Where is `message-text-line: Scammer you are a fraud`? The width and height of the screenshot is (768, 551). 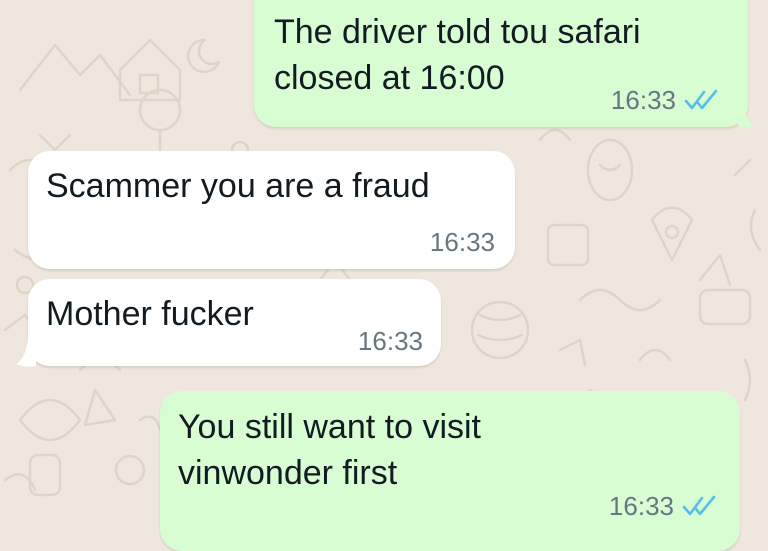
message-text-line: Scammer you are a fraud is located at coordinates (238, 186).